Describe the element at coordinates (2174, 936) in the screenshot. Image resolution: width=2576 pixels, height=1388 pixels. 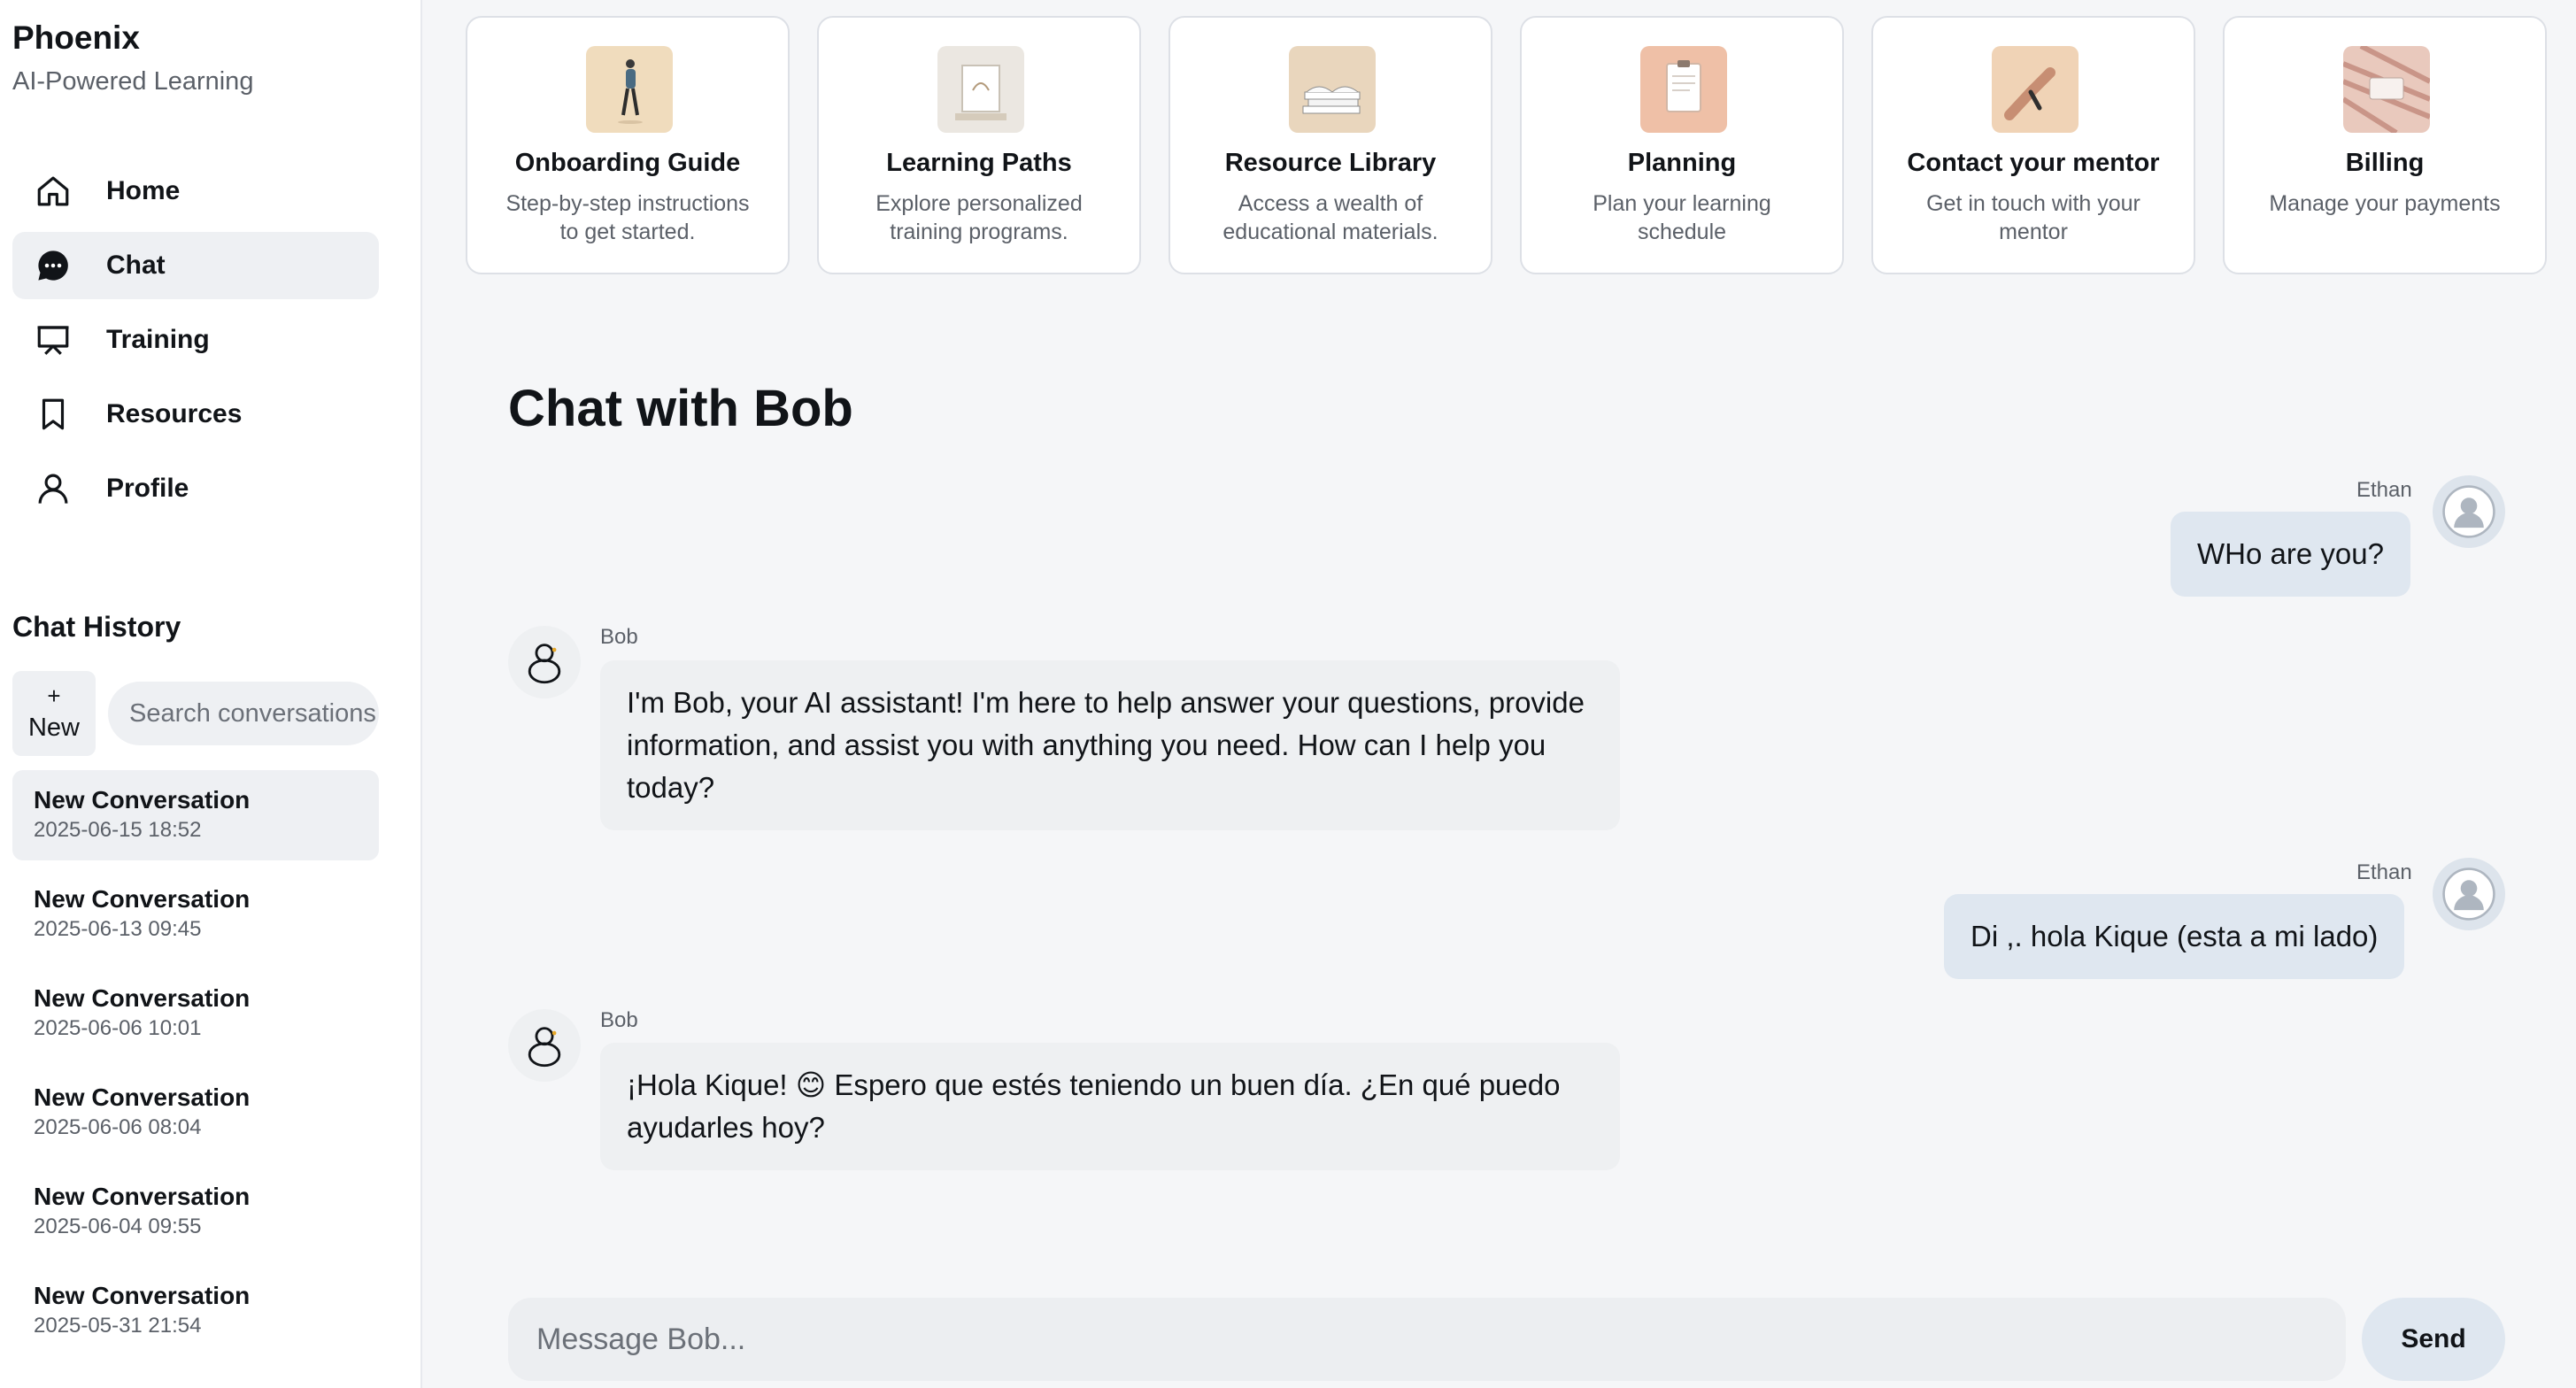
I see `user-message-bubble: Di ,. hola Kique (esta a mi lado)` at that location.